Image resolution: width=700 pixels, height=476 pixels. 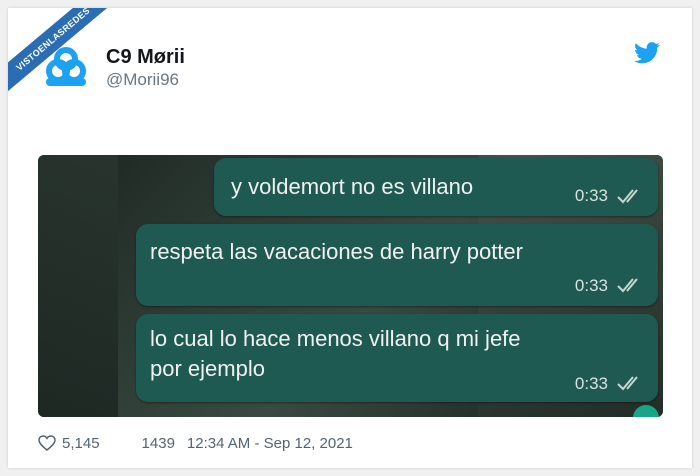 What do you see at coordinates (336, 251) in the screenshot?
I see `message-text: respeta las vacaciones de harry potter` at bounding box center [336, 251].